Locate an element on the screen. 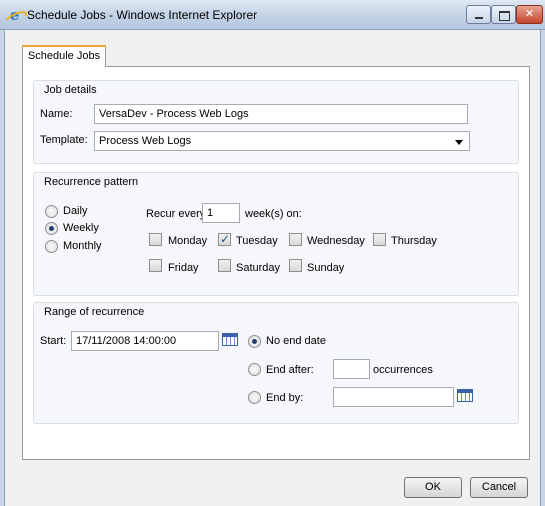 Image resolution: width=545 pixels, height=506 pixels. wednesday-label: Wednesday is located at coordinates (336, 241).